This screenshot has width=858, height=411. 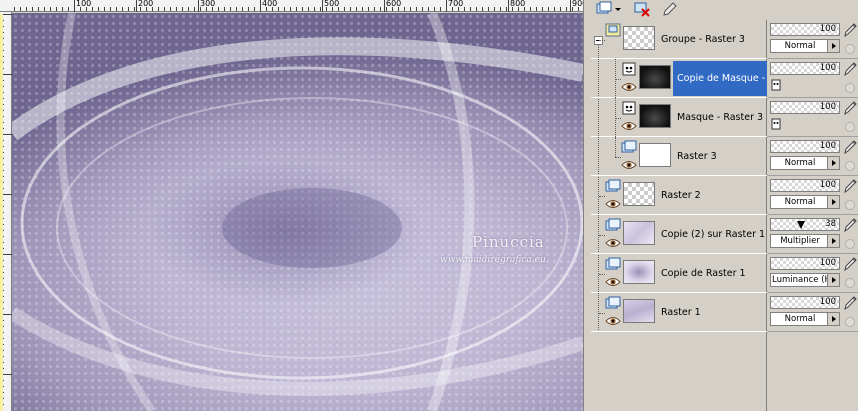 What do you see at coordinates (712, 39) in the screenshot?
I see `layer-name-area: Groupe - Raster 3` at bounding box center [712, 39].